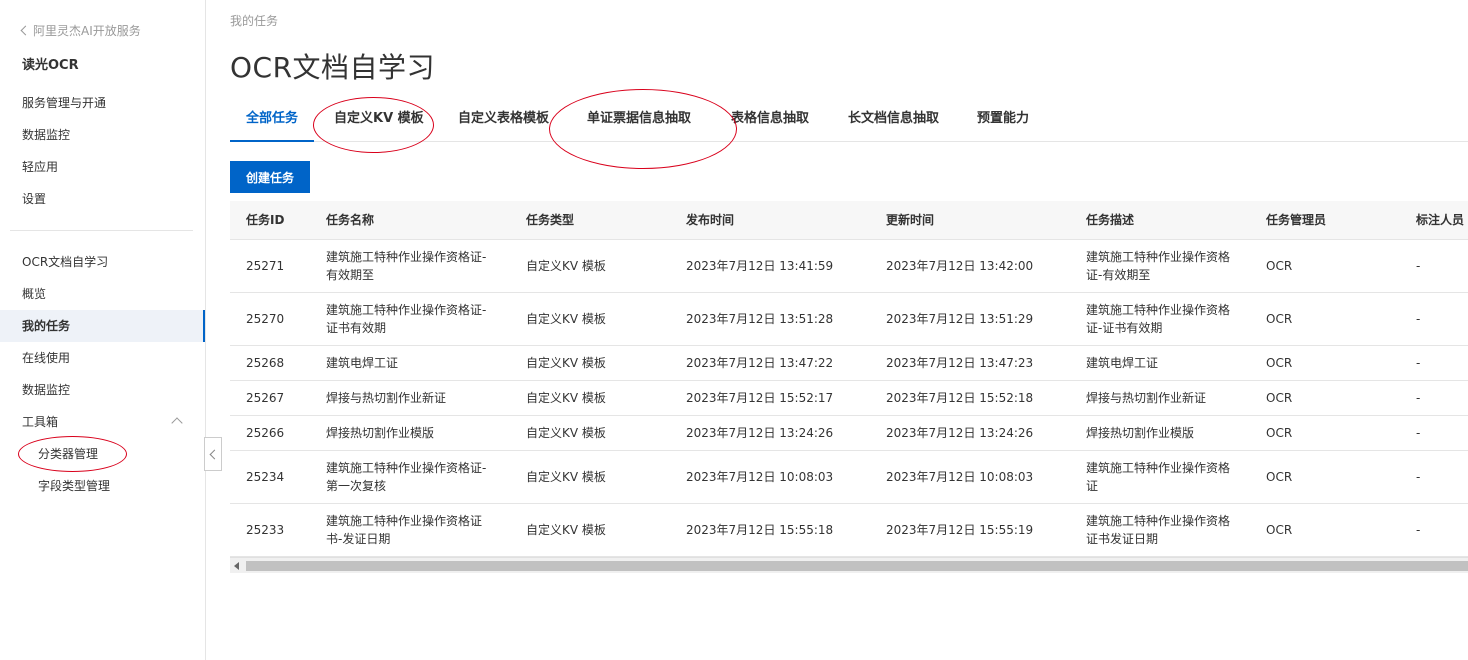  Describe the element at coordinates (893, 121) in the screenshot. I see `tab-long-document-extraction: 长文档信息抽取` at that location.